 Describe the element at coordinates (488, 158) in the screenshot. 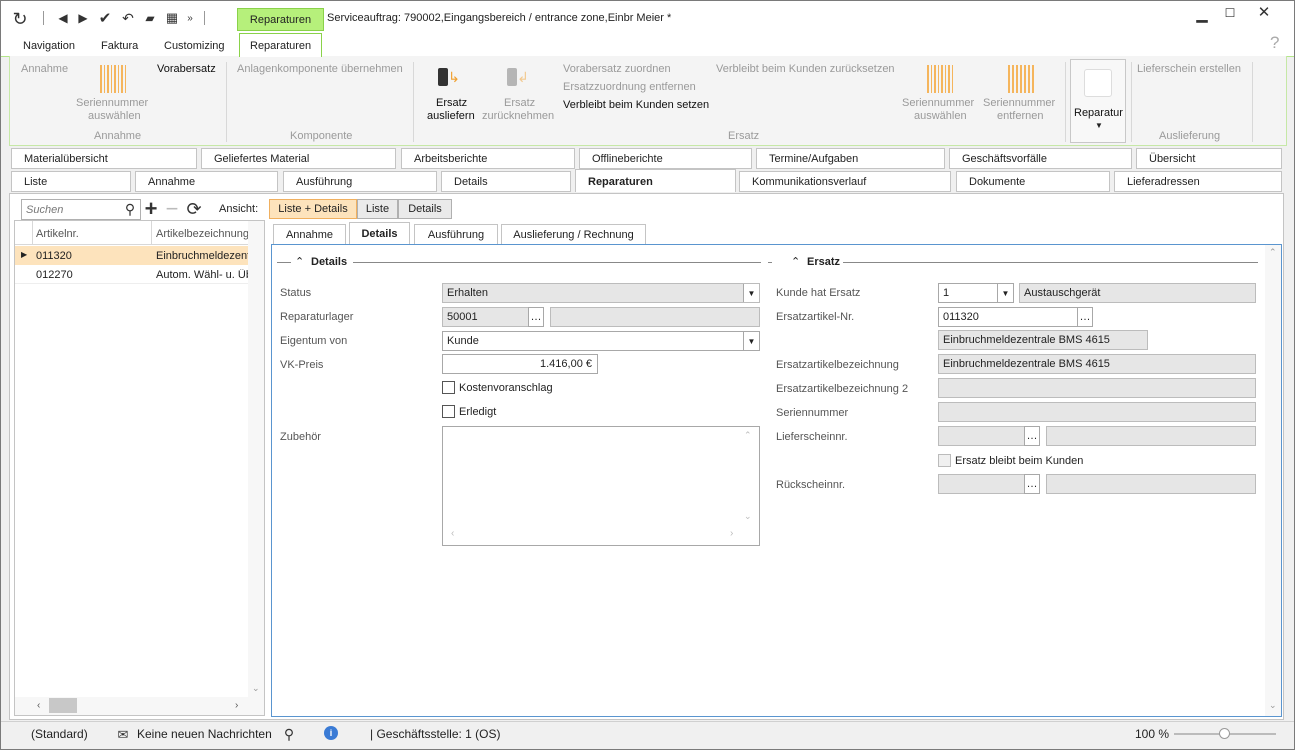

I see `tab-arbeitsberichte: Arbeitsberichte` at that location.